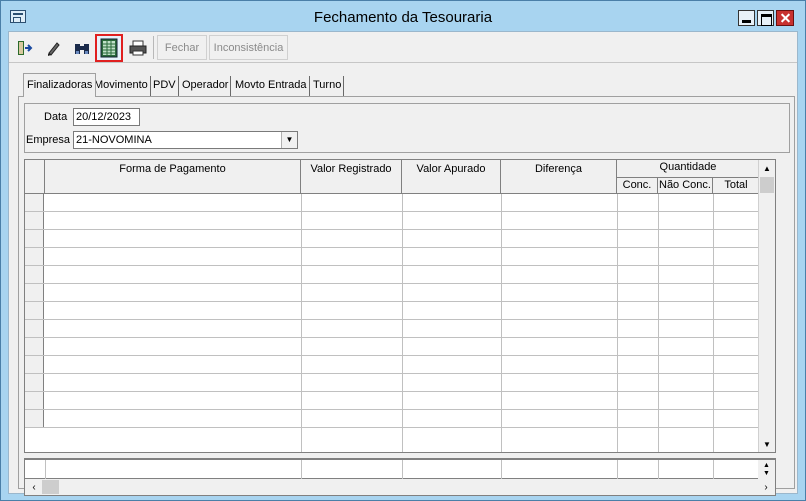 The height and width of the screenshot is (501, 806). I want to click on vertical-scrollbar: ▲ ▼, so click(766, 306).